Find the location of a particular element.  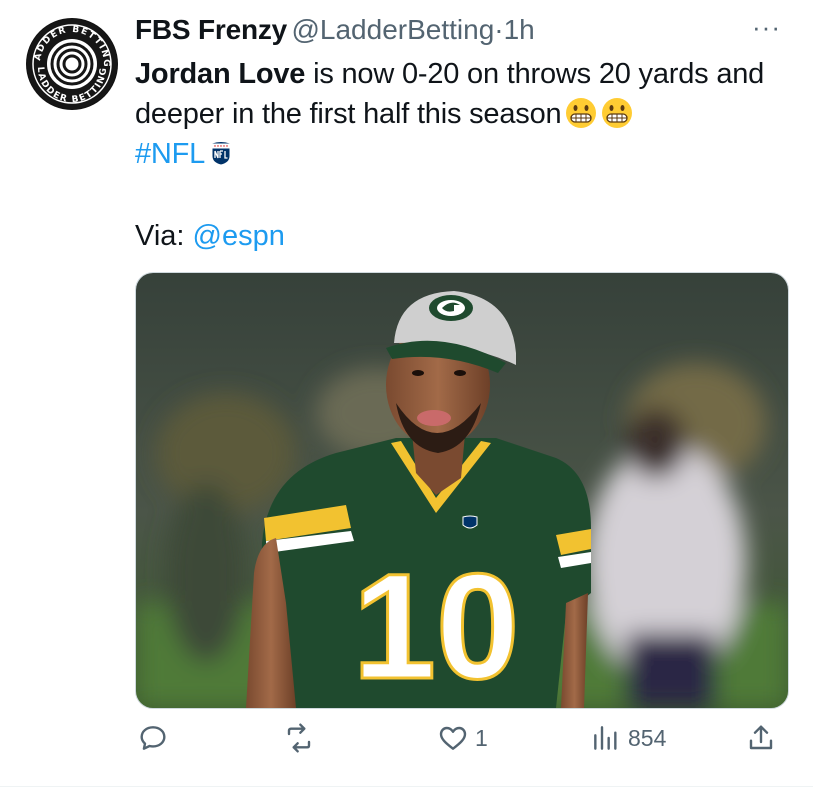

repost-icon is located at coordinates (299, 738).